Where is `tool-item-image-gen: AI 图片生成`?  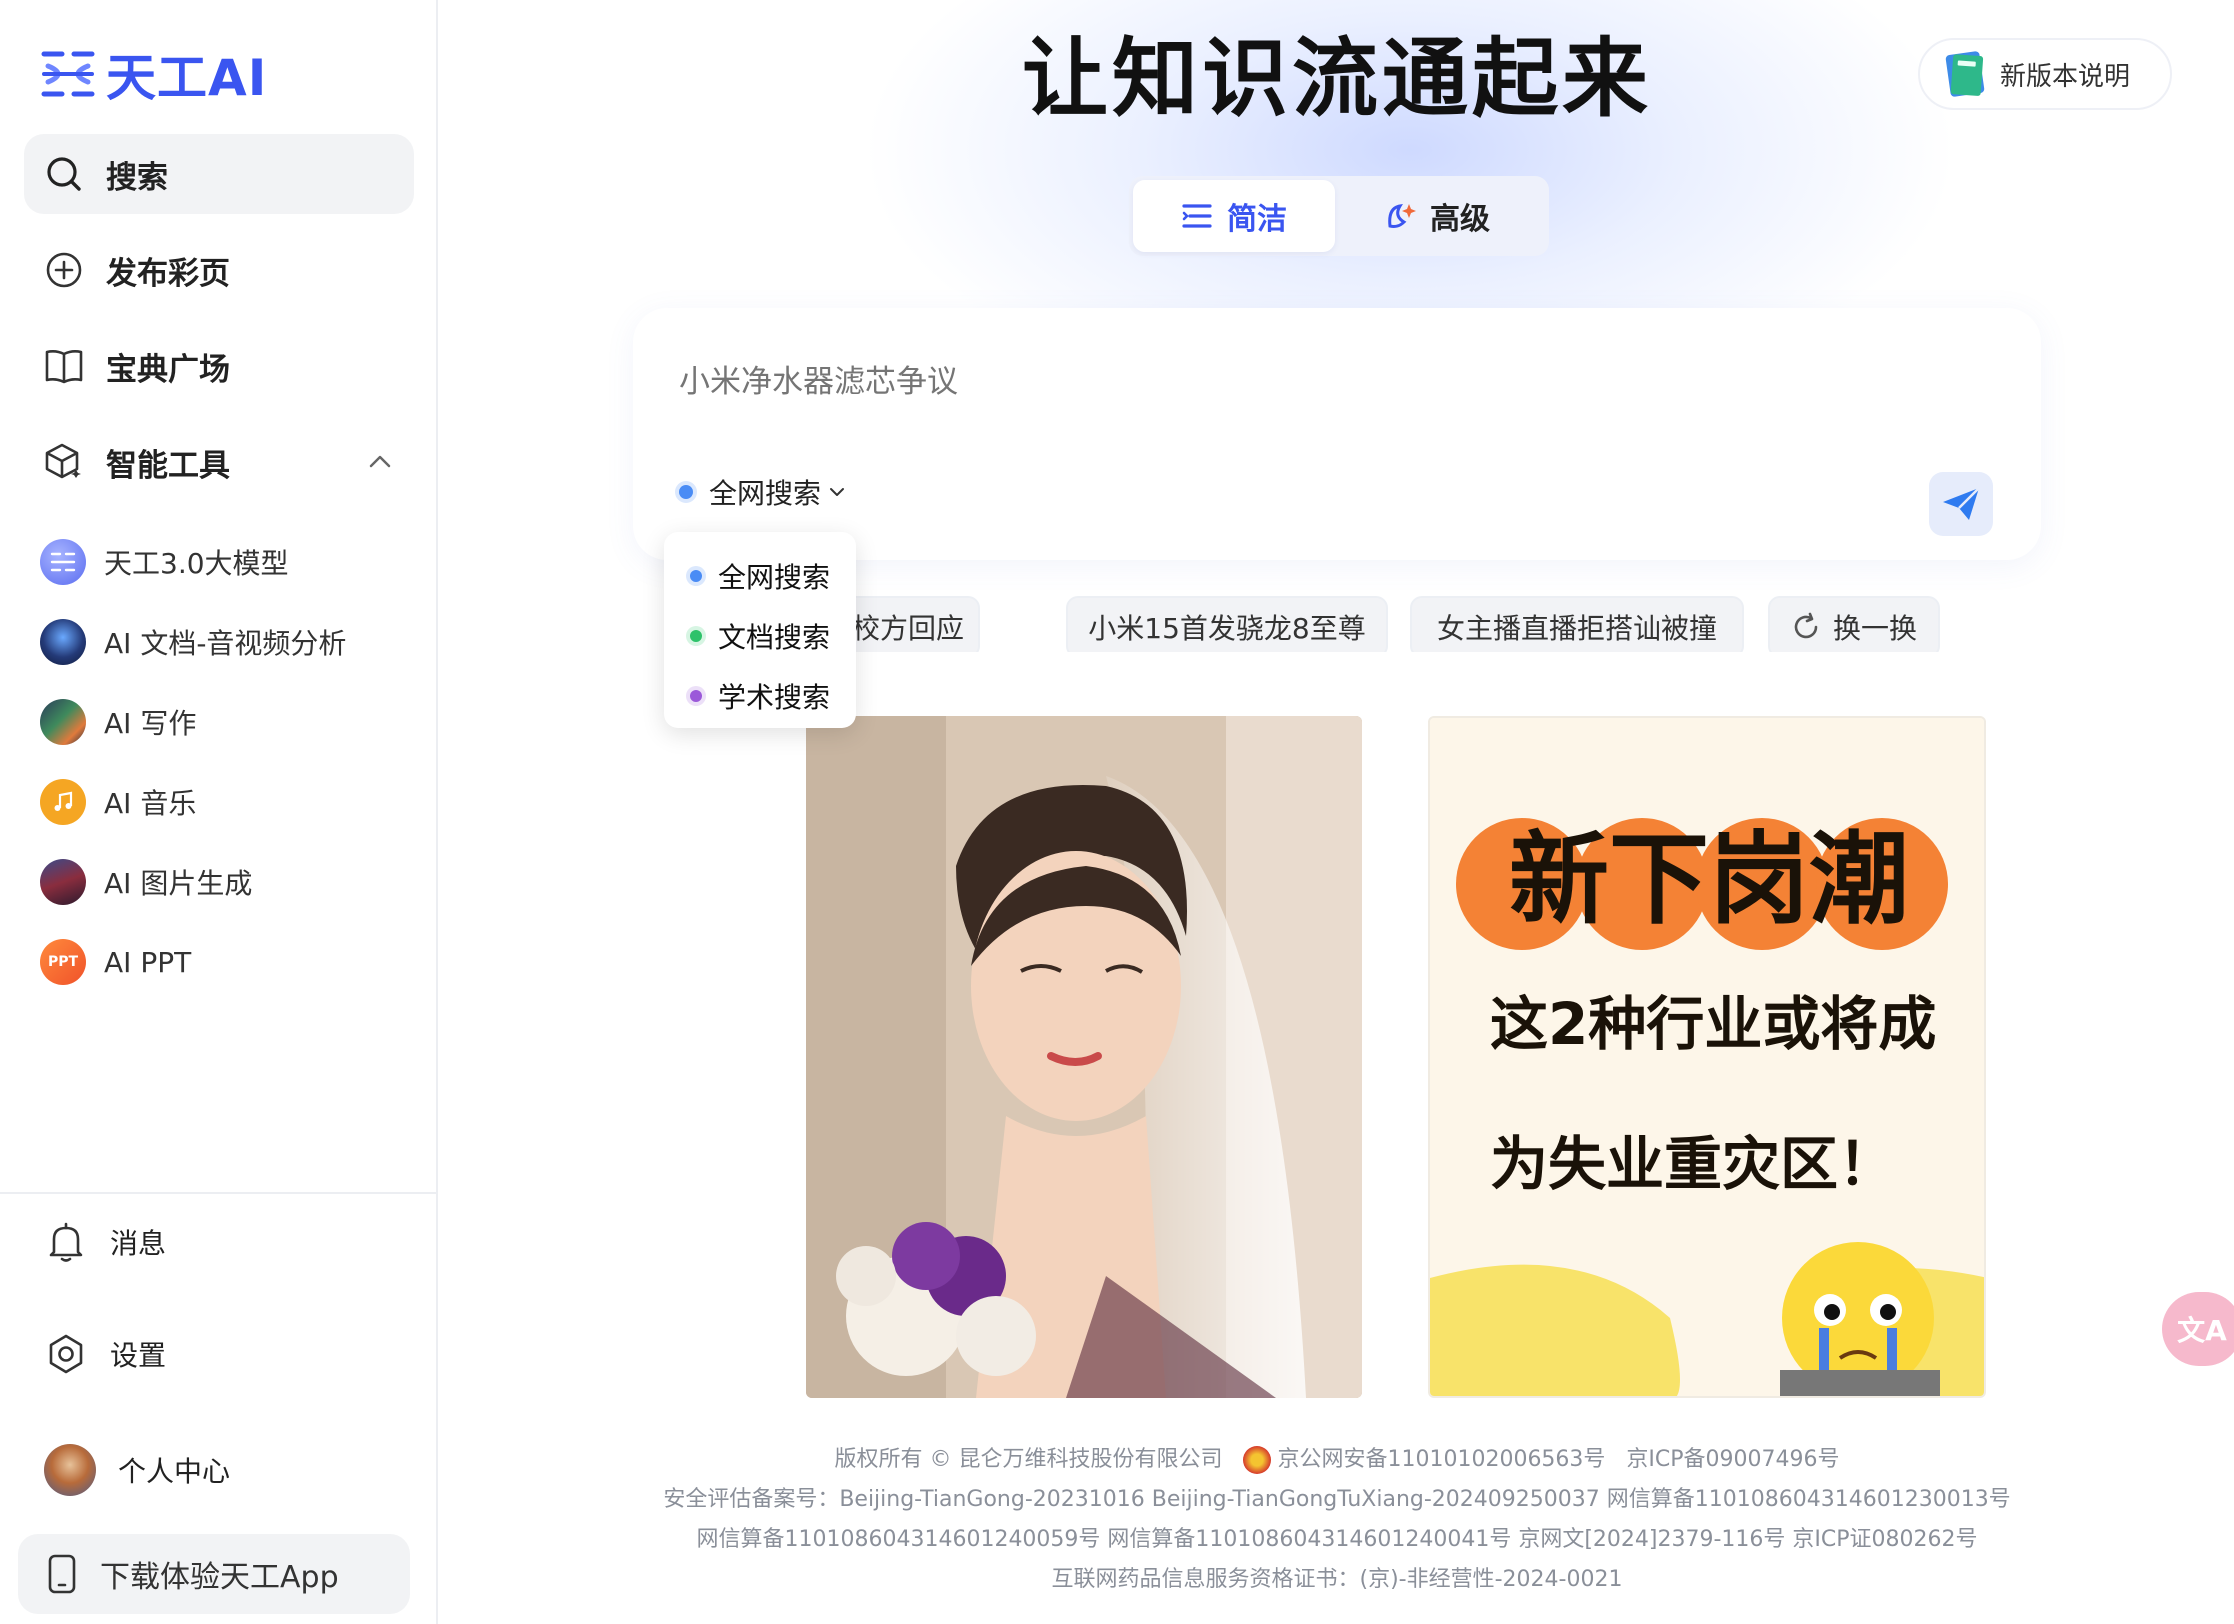 tool-item-image-gen: AI 图片生成 is located at coordinates (230, 882).